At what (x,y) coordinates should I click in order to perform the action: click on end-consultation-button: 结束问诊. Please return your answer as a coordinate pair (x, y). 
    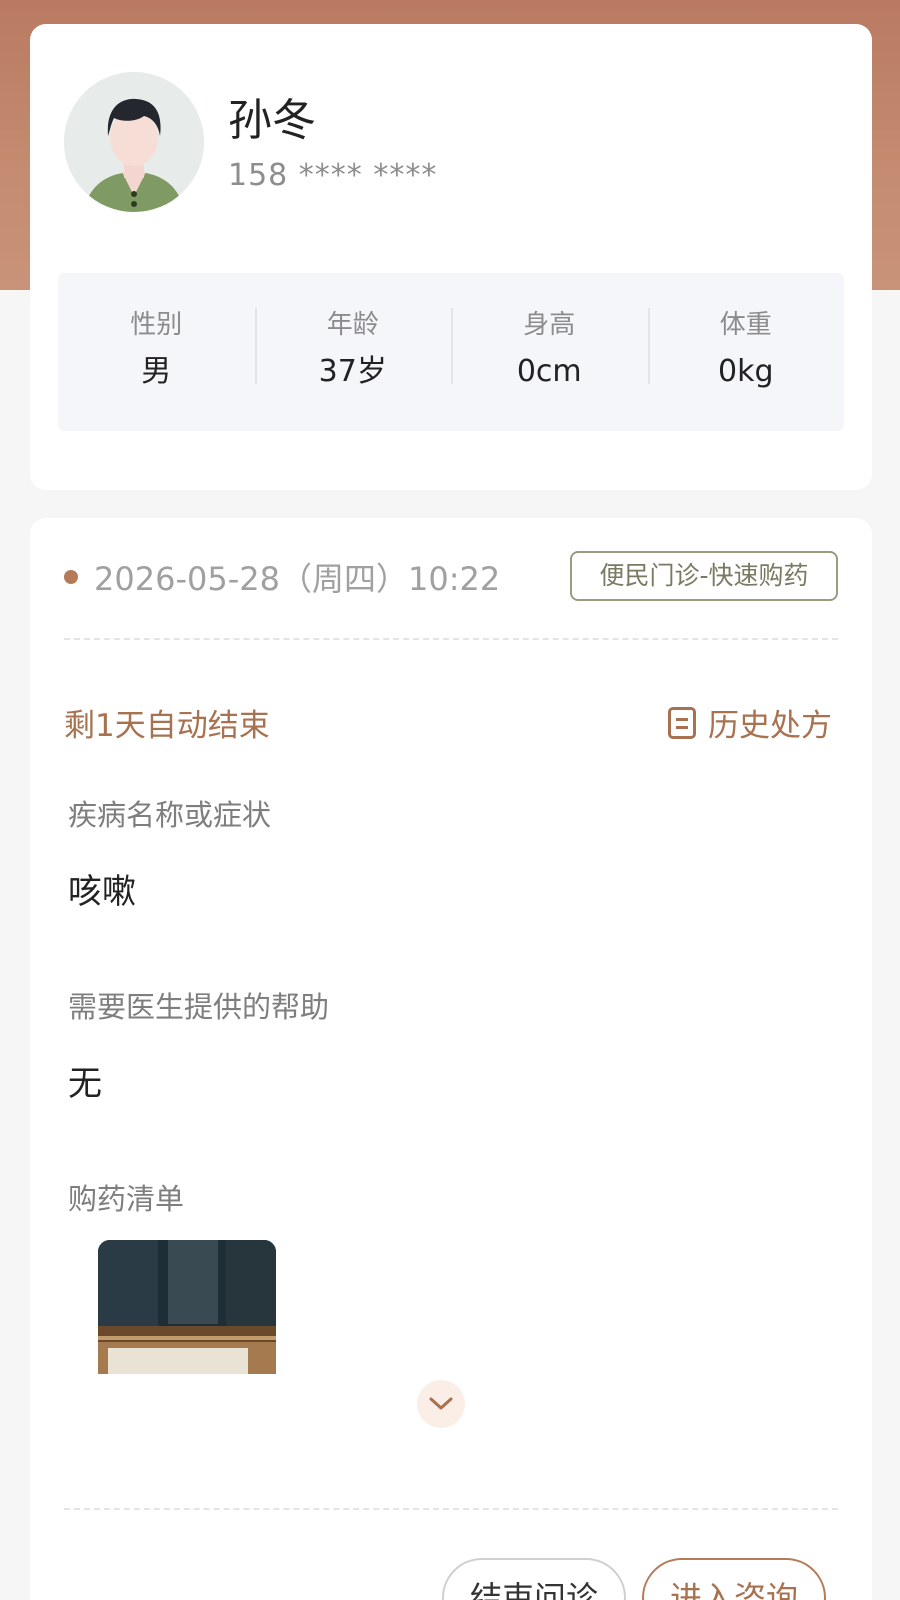
    Looking at the image, I should click on (534, 1579).